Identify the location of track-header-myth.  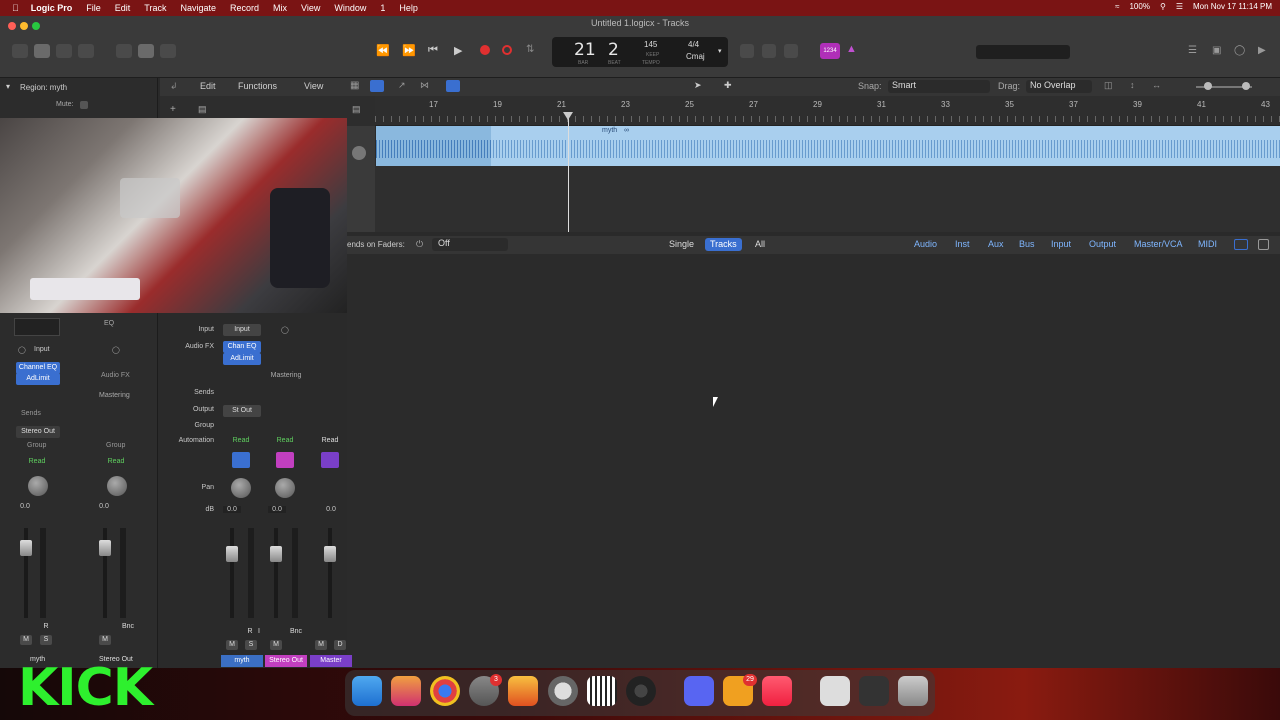
(361, 179).